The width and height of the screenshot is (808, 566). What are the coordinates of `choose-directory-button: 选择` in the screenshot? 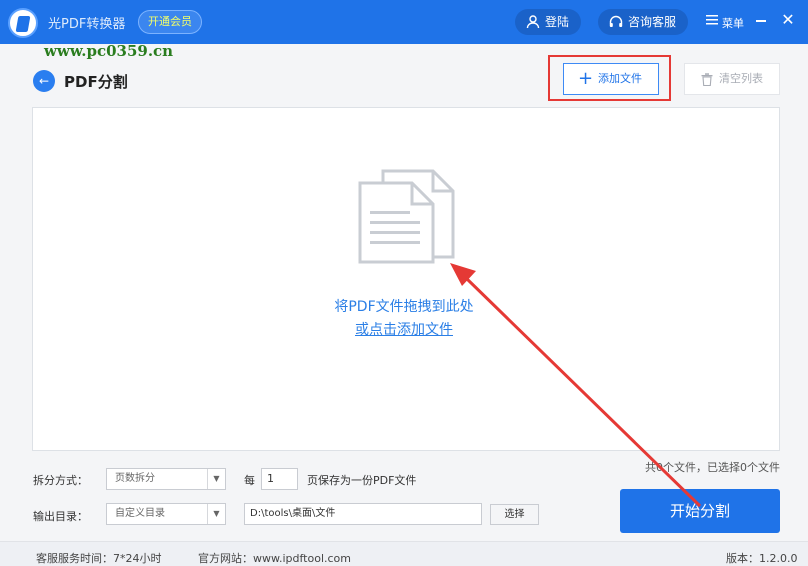 It's located at (514, 514).